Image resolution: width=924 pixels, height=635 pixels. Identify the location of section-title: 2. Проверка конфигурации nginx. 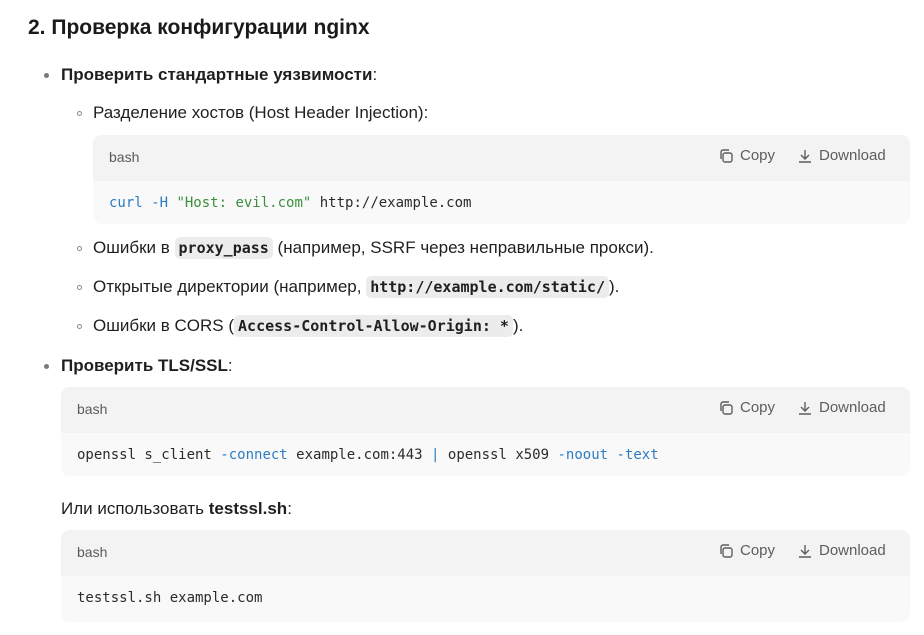
(199, 27).